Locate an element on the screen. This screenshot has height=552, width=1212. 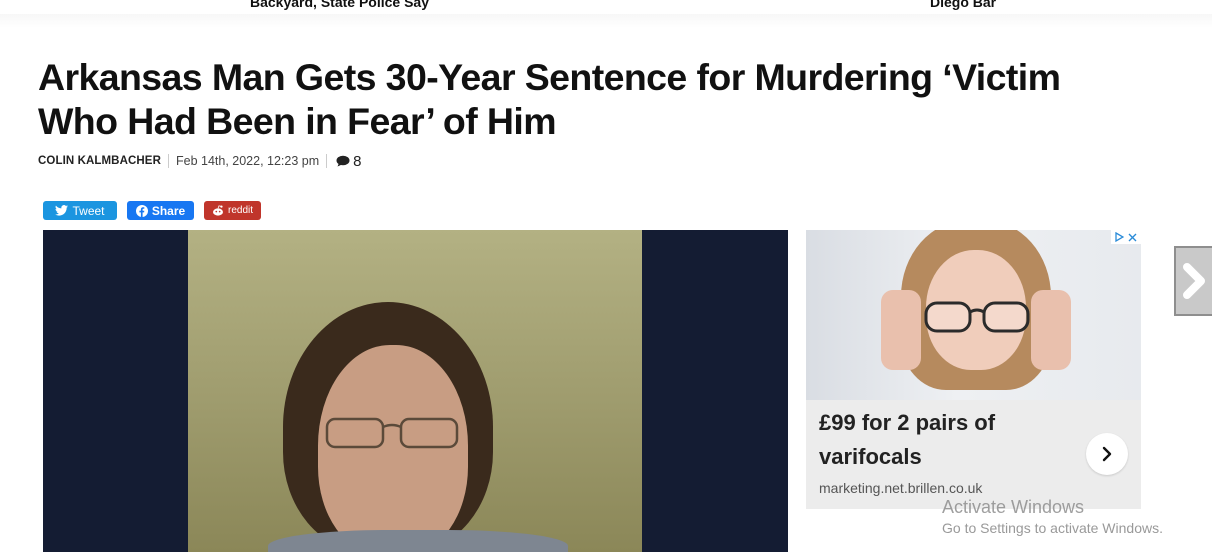
facebook-share-label: Share is located at coordinates (168, 210).